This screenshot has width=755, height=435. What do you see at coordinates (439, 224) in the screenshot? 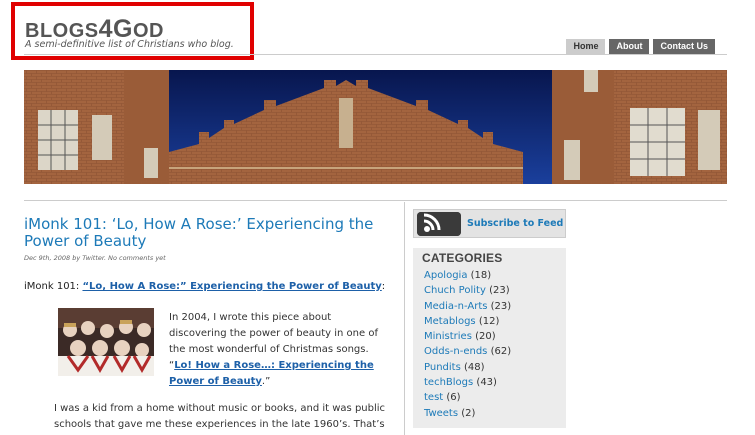
I see `rss-icon` at bounding box center [439, 224].